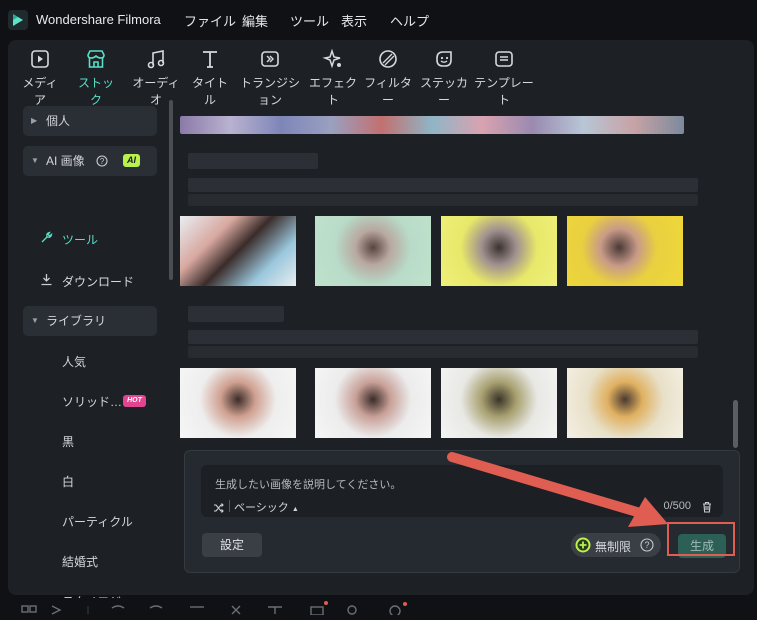 This screenshot has width=757, height=620. Describe the element at coordinates (557, 489) in the screenshot. I see `annotation-arrow-icon` at that location.